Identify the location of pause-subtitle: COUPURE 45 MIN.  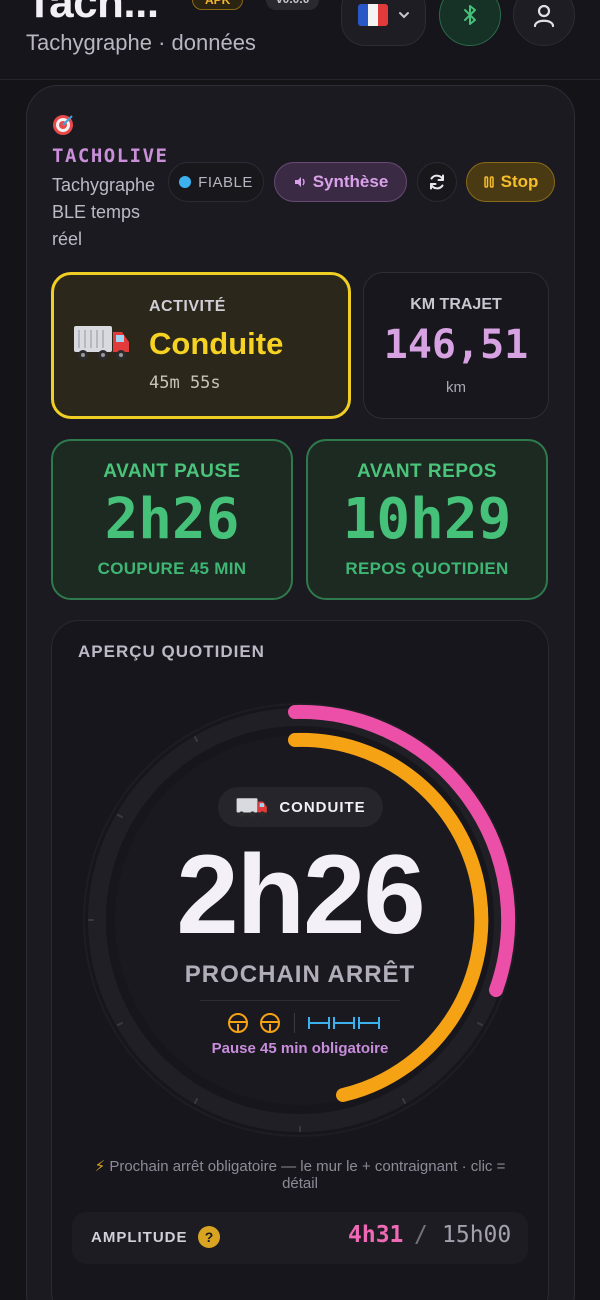
(172, 568).